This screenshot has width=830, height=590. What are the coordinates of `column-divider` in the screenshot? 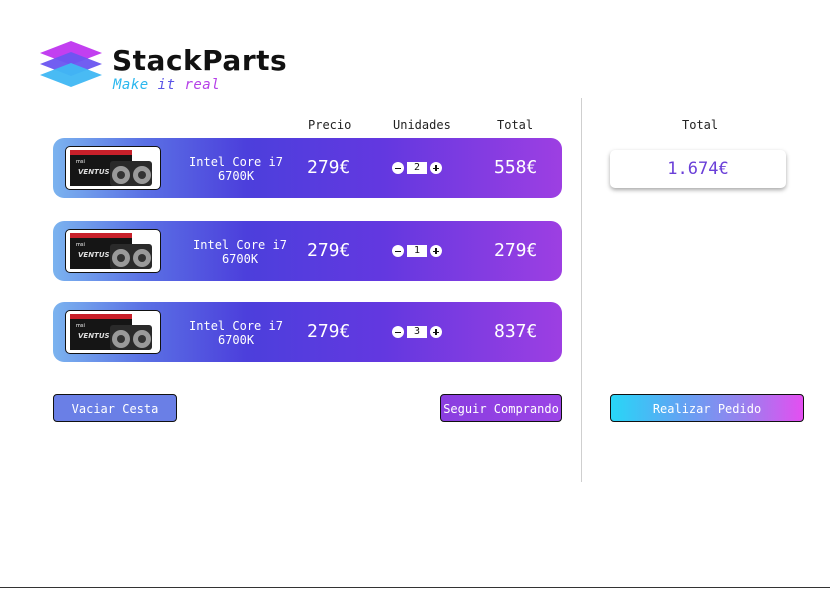 It's located at (581, 290).